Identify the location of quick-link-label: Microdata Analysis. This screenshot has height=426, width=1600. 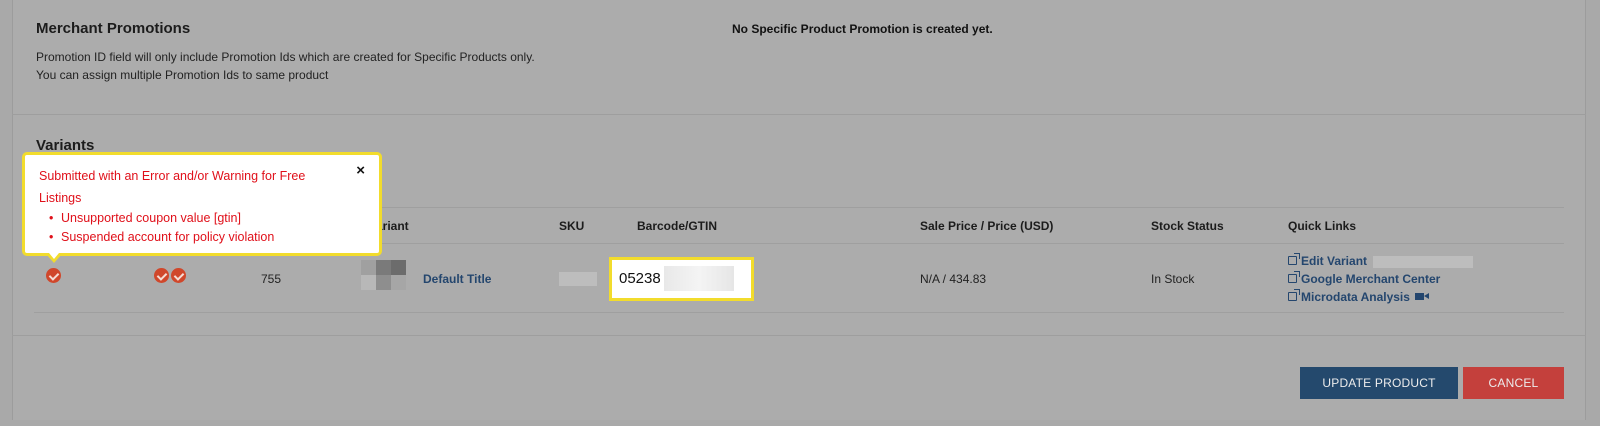
(1355, 297).